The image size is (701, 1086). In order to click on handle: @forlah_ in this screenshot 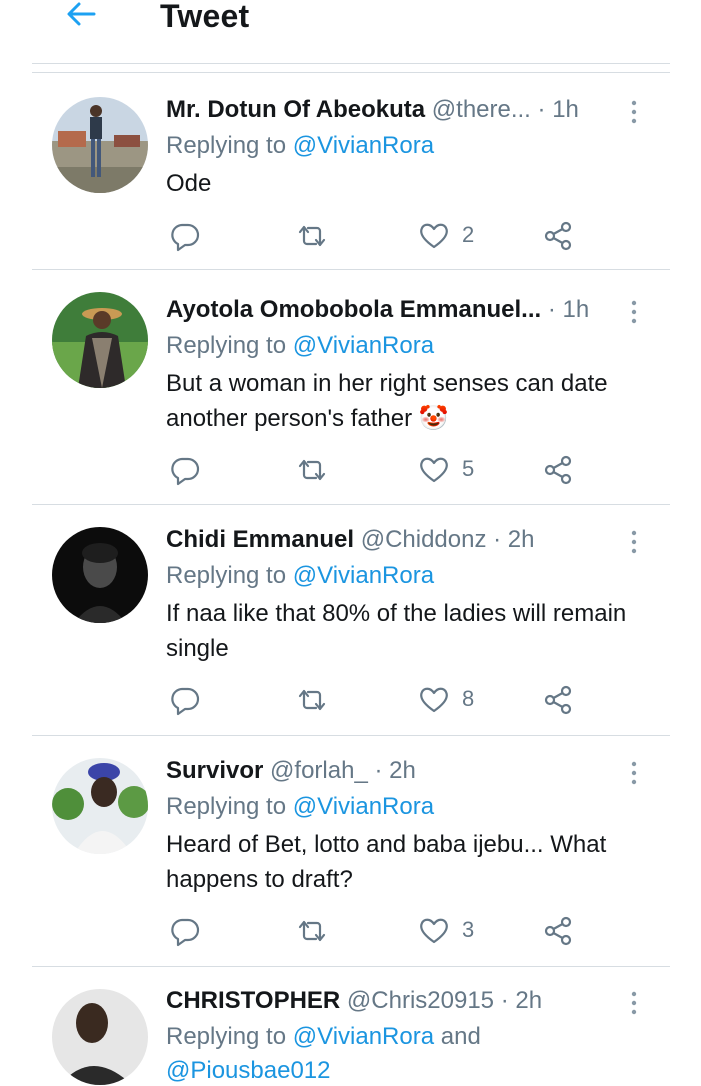, I will do `click(319, 770)`.